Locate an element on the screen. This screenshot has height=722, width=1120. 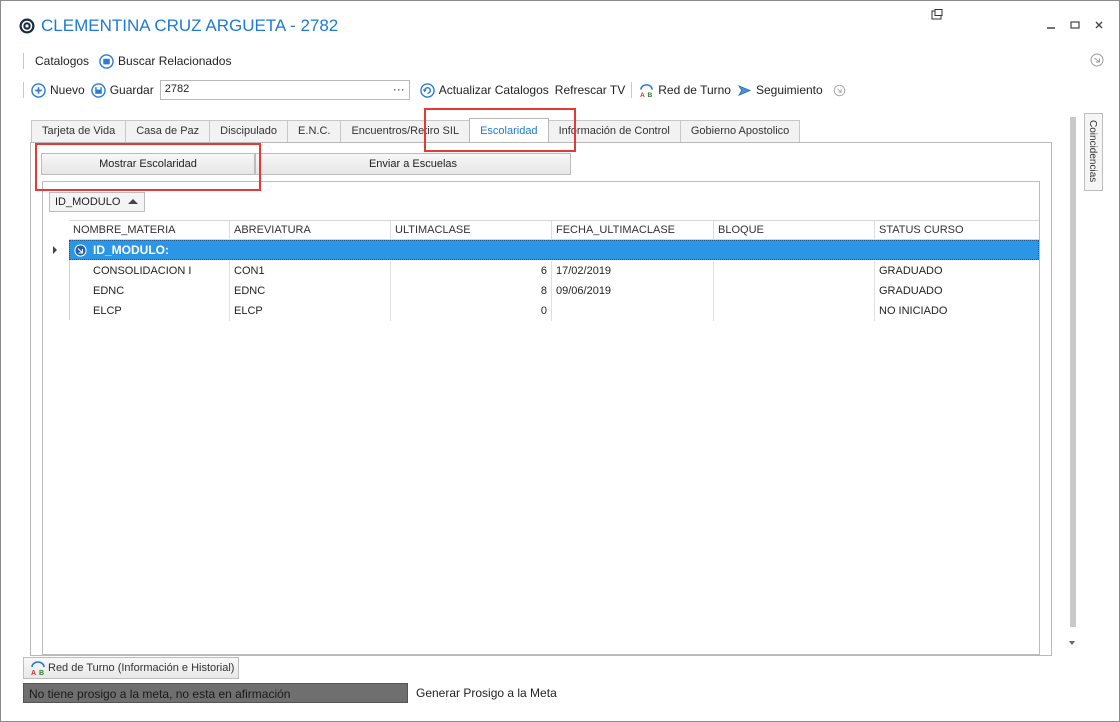
people-search-icon is located at coordinates (106, 61).